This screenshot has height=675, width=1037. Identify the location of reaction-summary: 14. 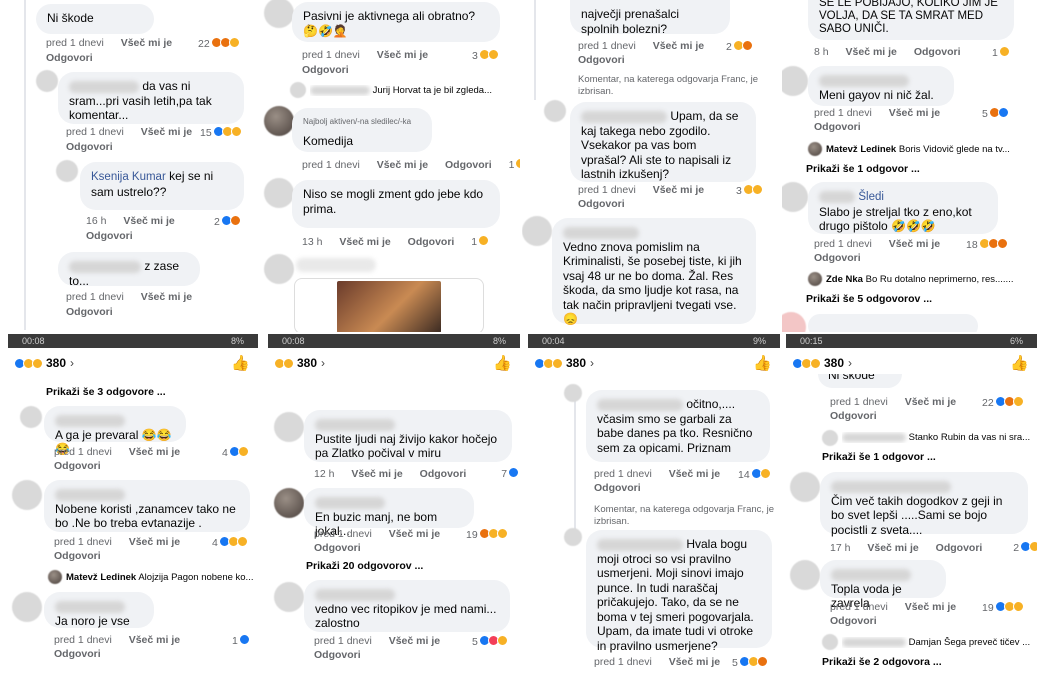
(754, 474).